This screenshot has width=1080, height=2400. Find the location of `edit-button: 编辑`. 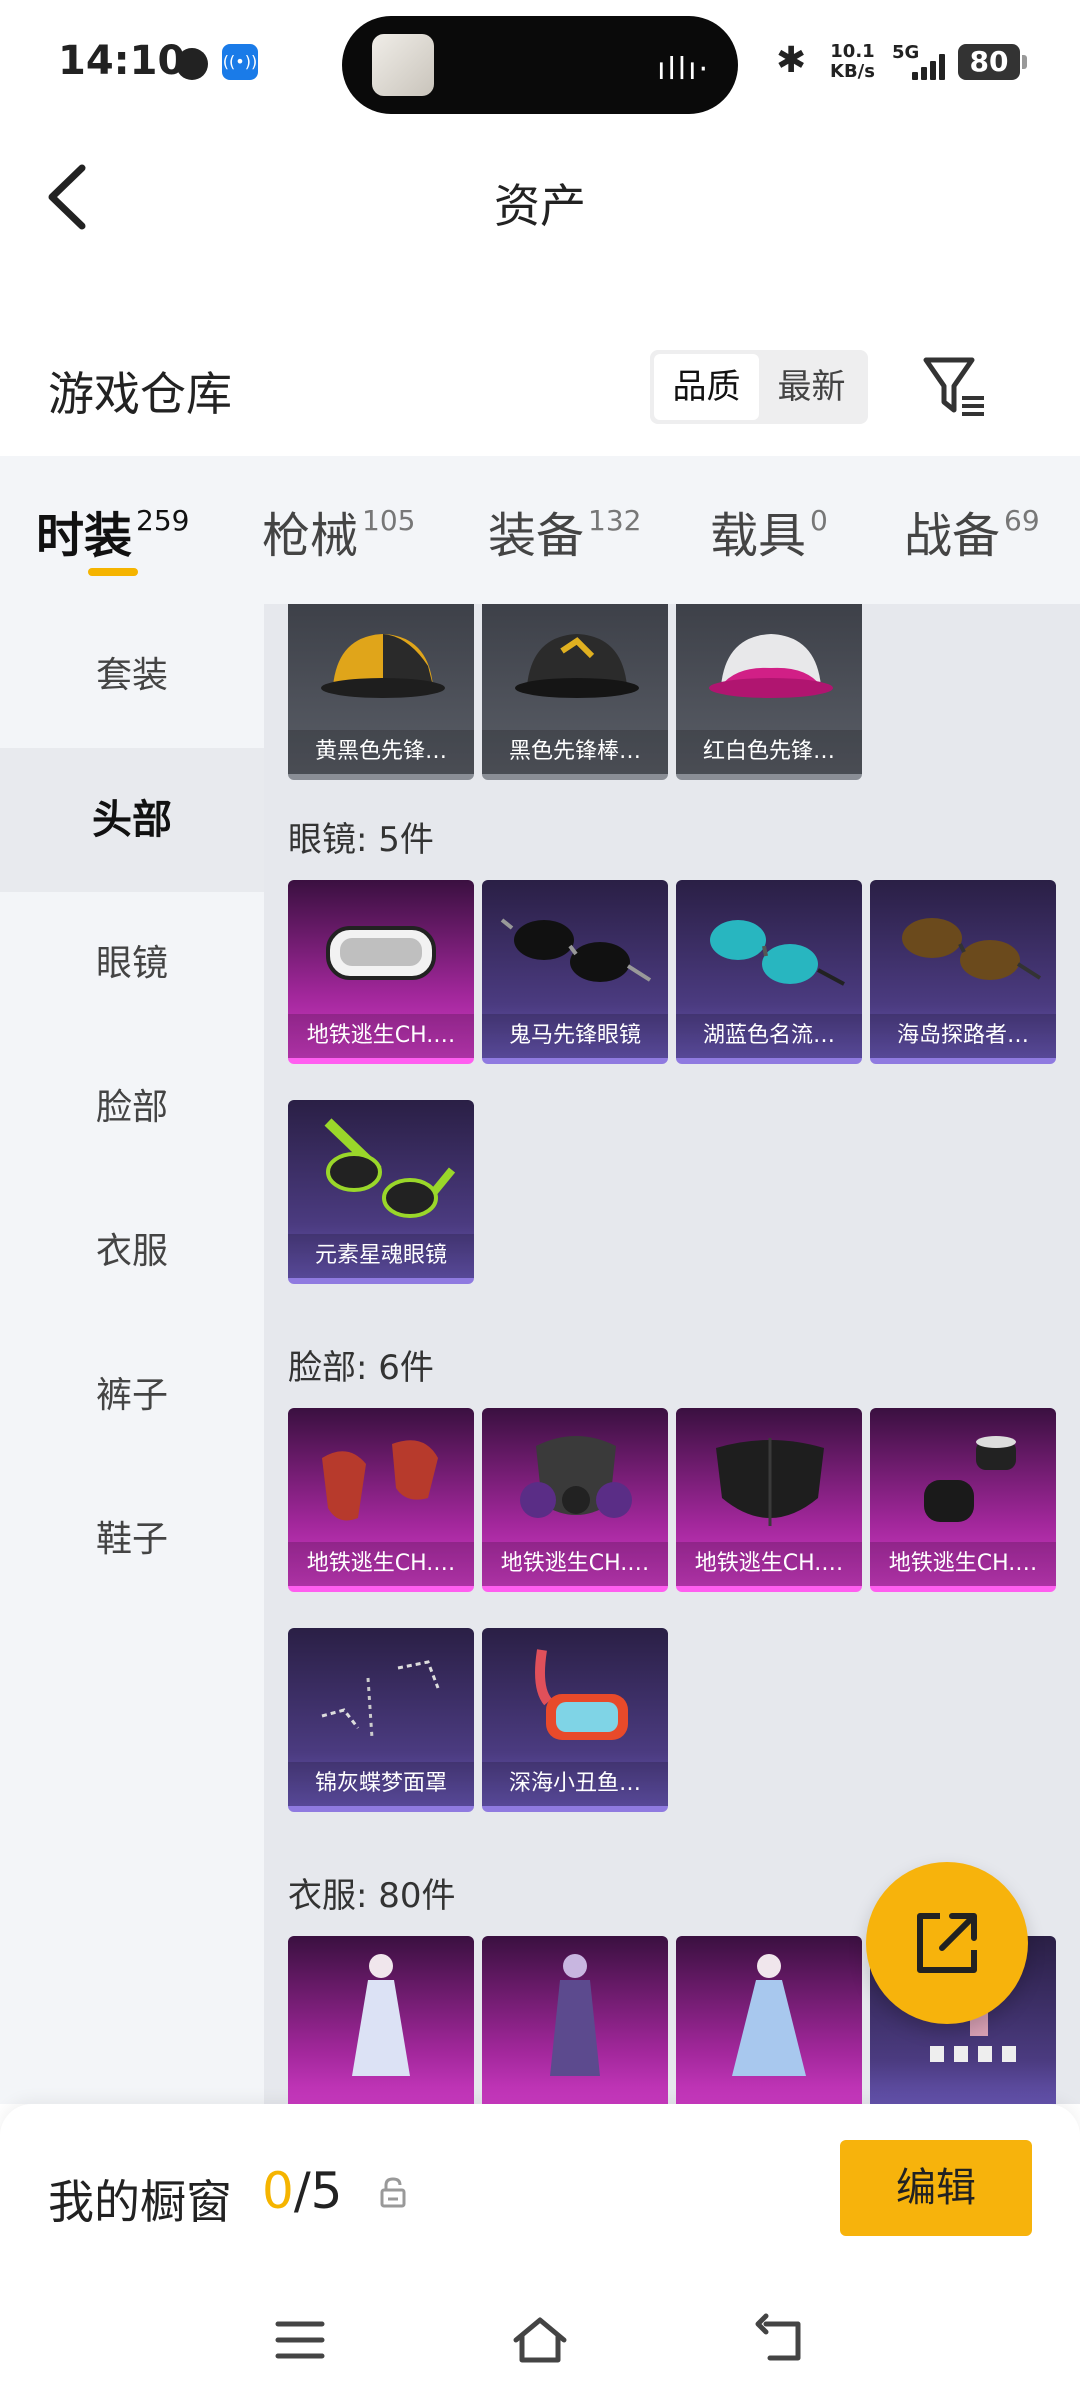

edit-button: 编辑 is located at coordinates (936, 2188).